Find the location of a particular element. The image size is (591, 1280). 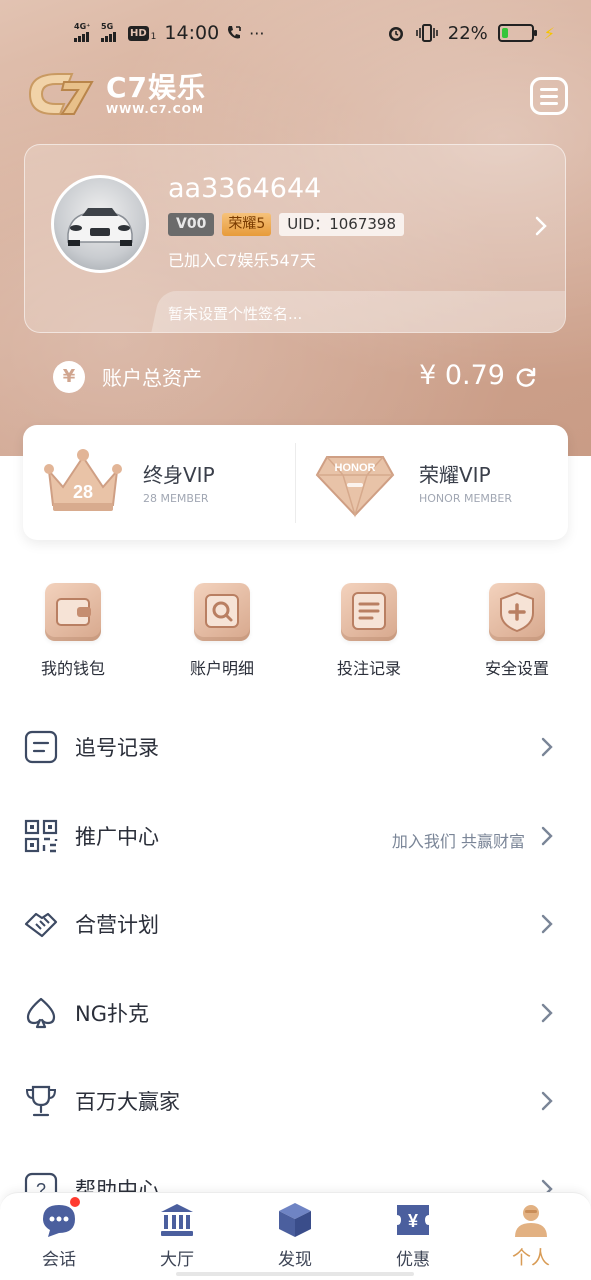

clock: 14:00 is located at coordinates (192, 33).